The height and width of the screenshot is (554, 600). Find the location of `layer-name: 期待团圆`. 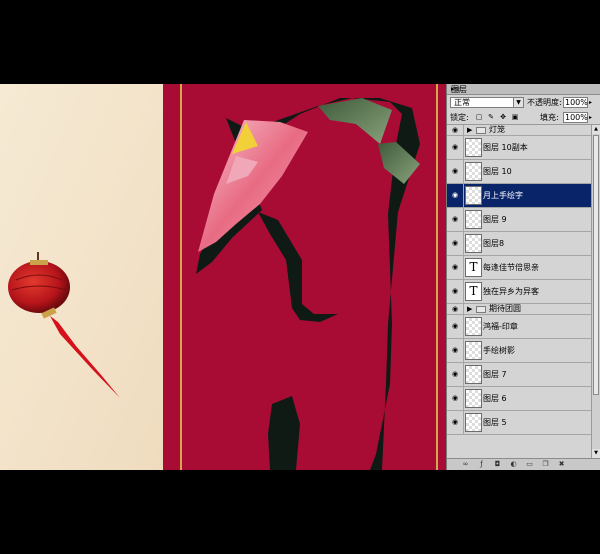

layer-name: 期待团圆 is located at coordinates (505, 308).